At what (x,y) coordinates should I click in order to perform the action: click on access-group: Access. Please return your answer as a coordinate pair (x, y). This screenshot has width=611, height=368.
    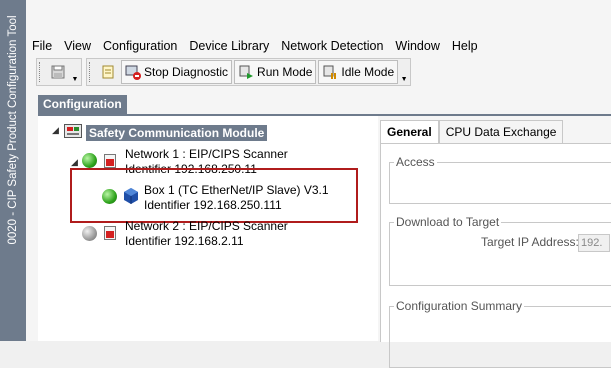
    Looking at the image, I should click on (500, 179).